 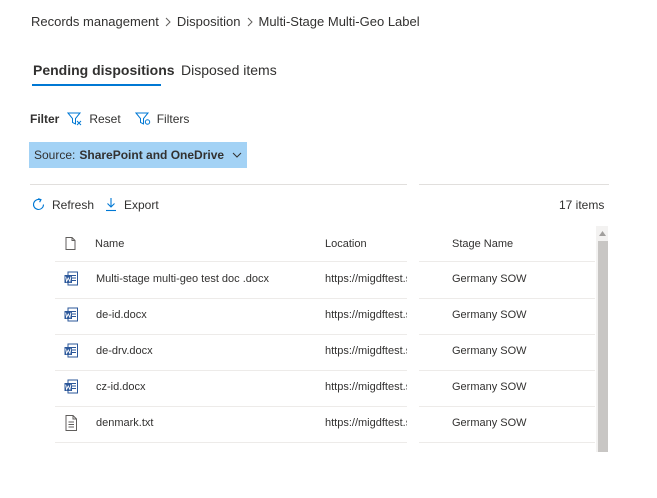 What do you see at coordinates (173, 119) in the screenshot?
I see `filters-label: Filters` at bounding box center [173, 119].